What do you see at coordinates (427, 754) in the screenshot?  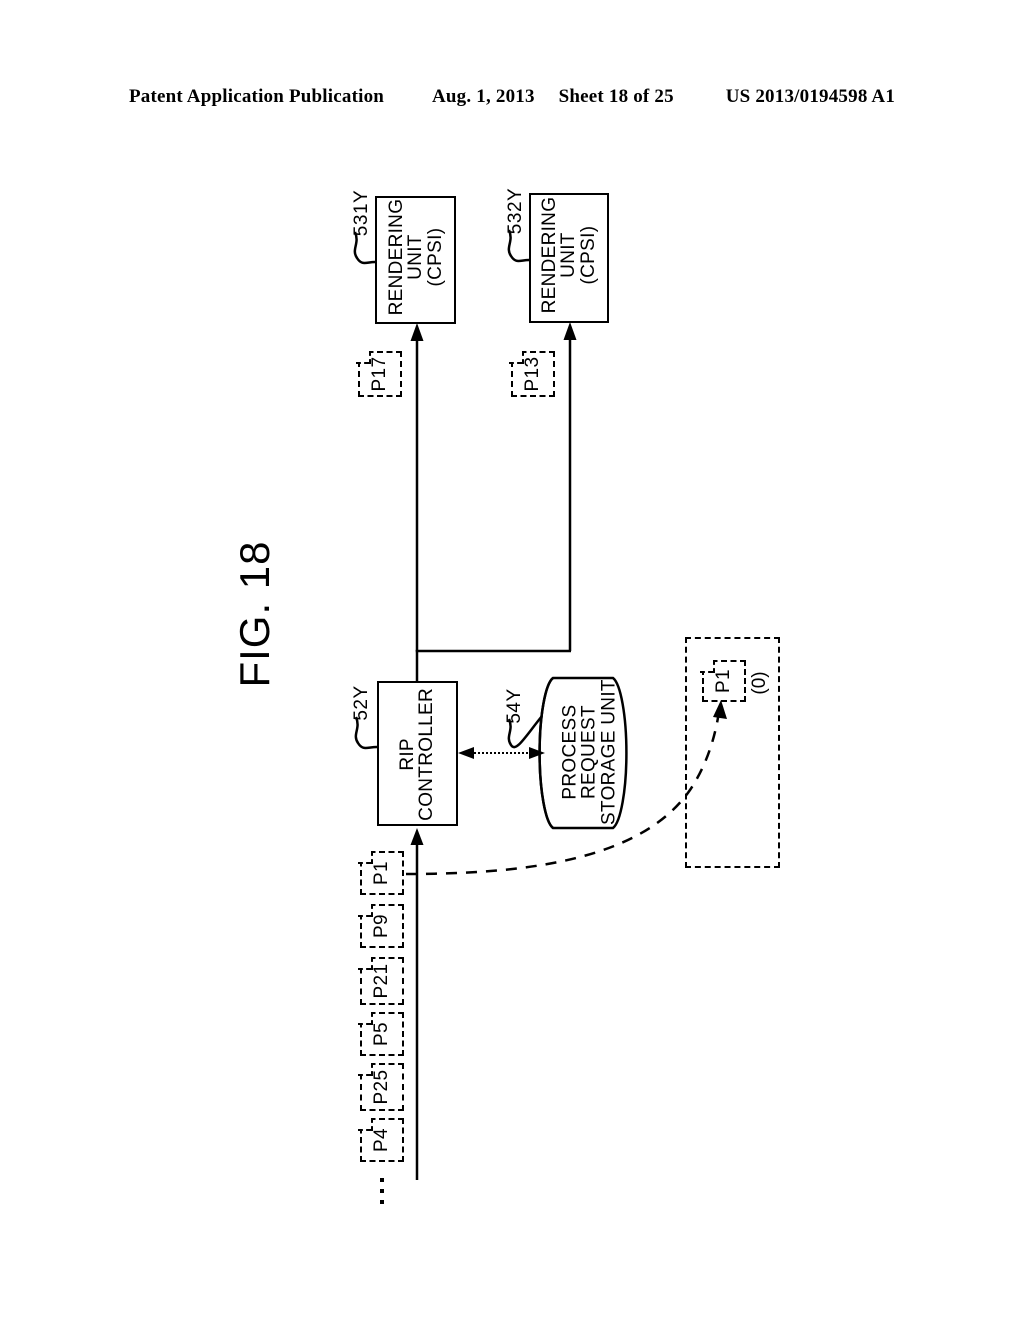 I see `rip-controller-line2: CONTROLLER` at bounding box center [427, 754].